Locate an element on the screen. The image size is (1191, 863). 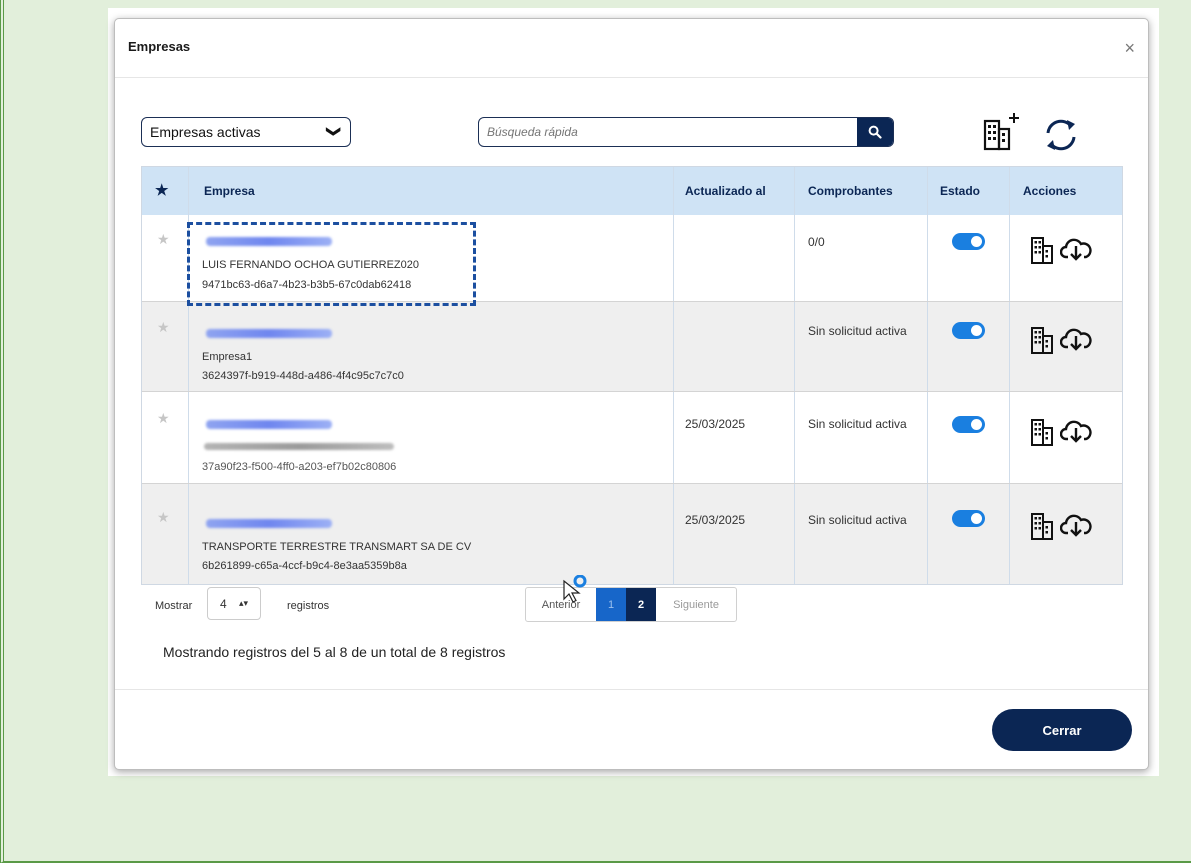
quick-search is located at coordinates (686, 132).